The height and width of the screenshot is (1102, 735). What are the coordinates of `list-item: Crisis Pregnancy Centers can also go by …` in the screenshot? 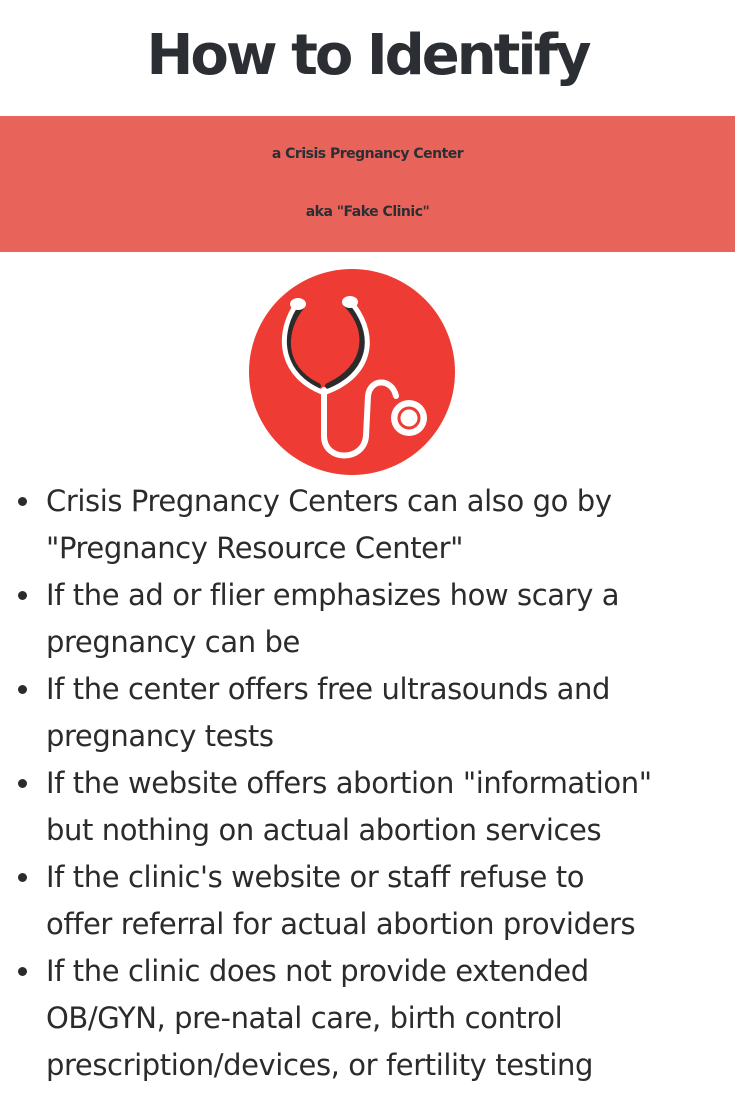 It's located at (367, 525).